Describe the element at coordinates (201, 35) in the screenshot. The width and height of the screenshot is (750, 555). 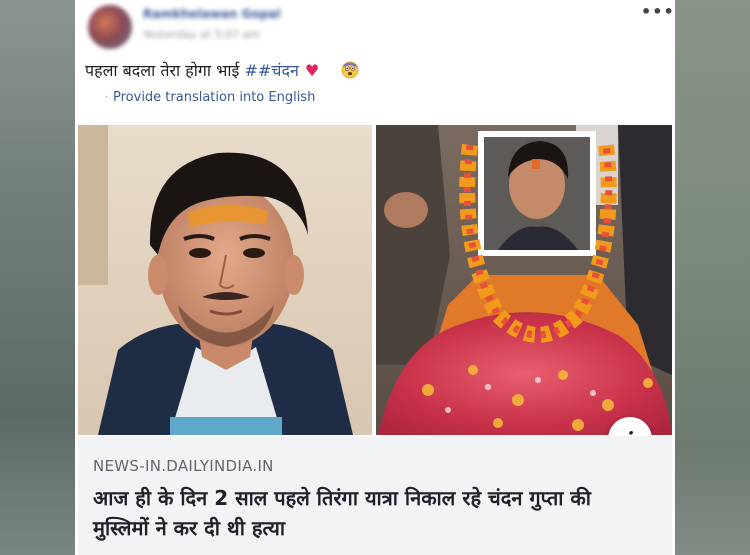
I see `post-timestamp: Yesterday at 5:07 am` at that location.